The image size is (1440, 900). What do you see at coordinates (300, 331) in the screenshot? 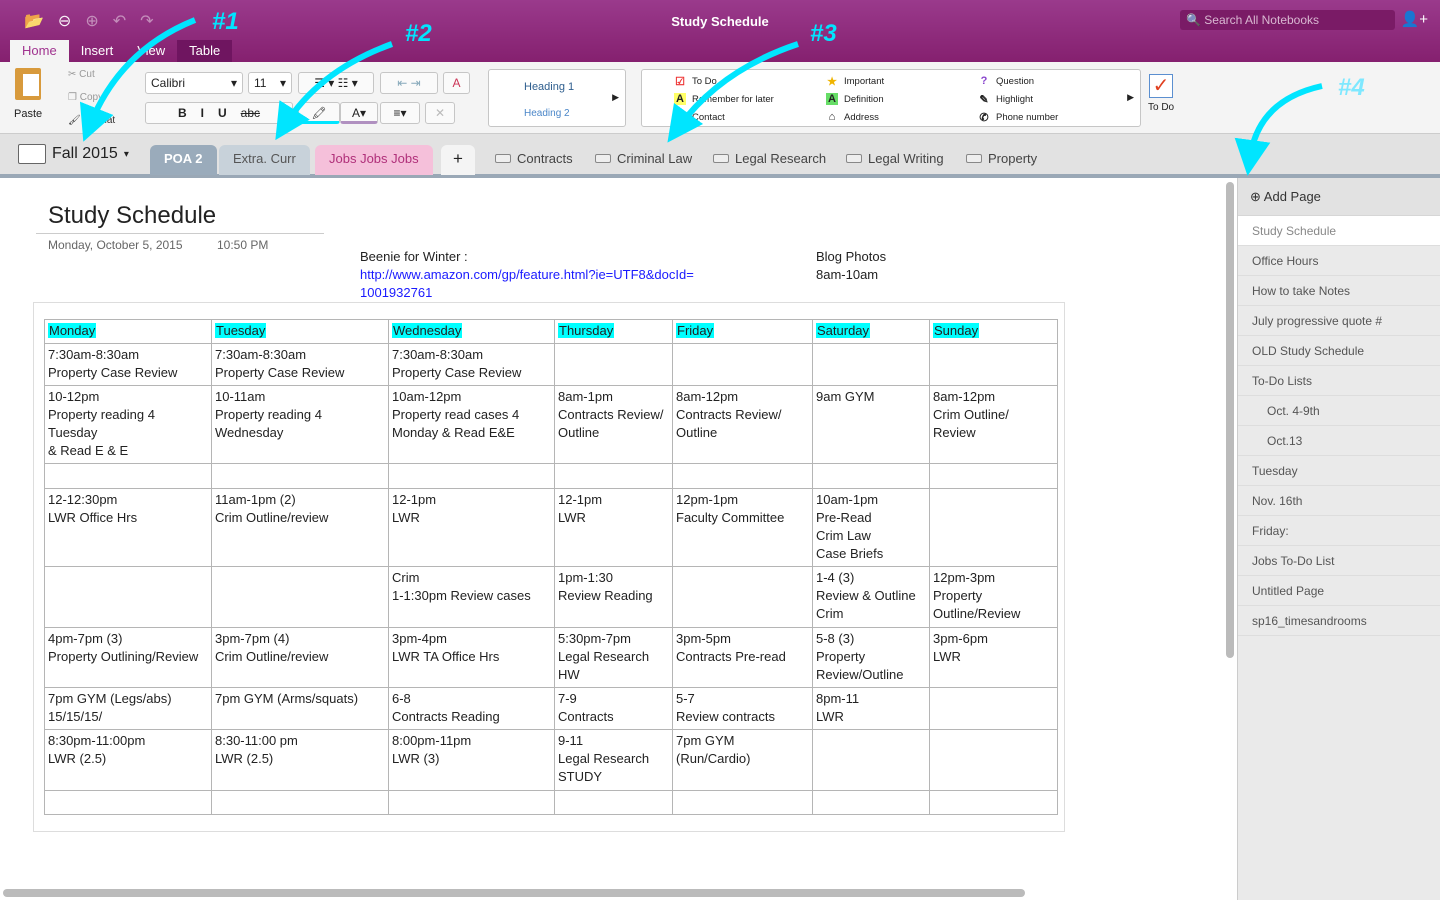
I see `table-header-cell: Tuesday` at bounding box center [300, 331].